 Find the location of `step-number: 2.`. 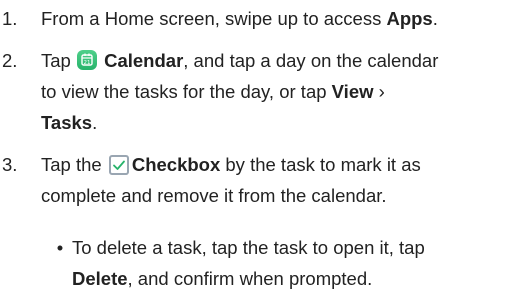

step-number: 2. is located at coordinates (10, 60).